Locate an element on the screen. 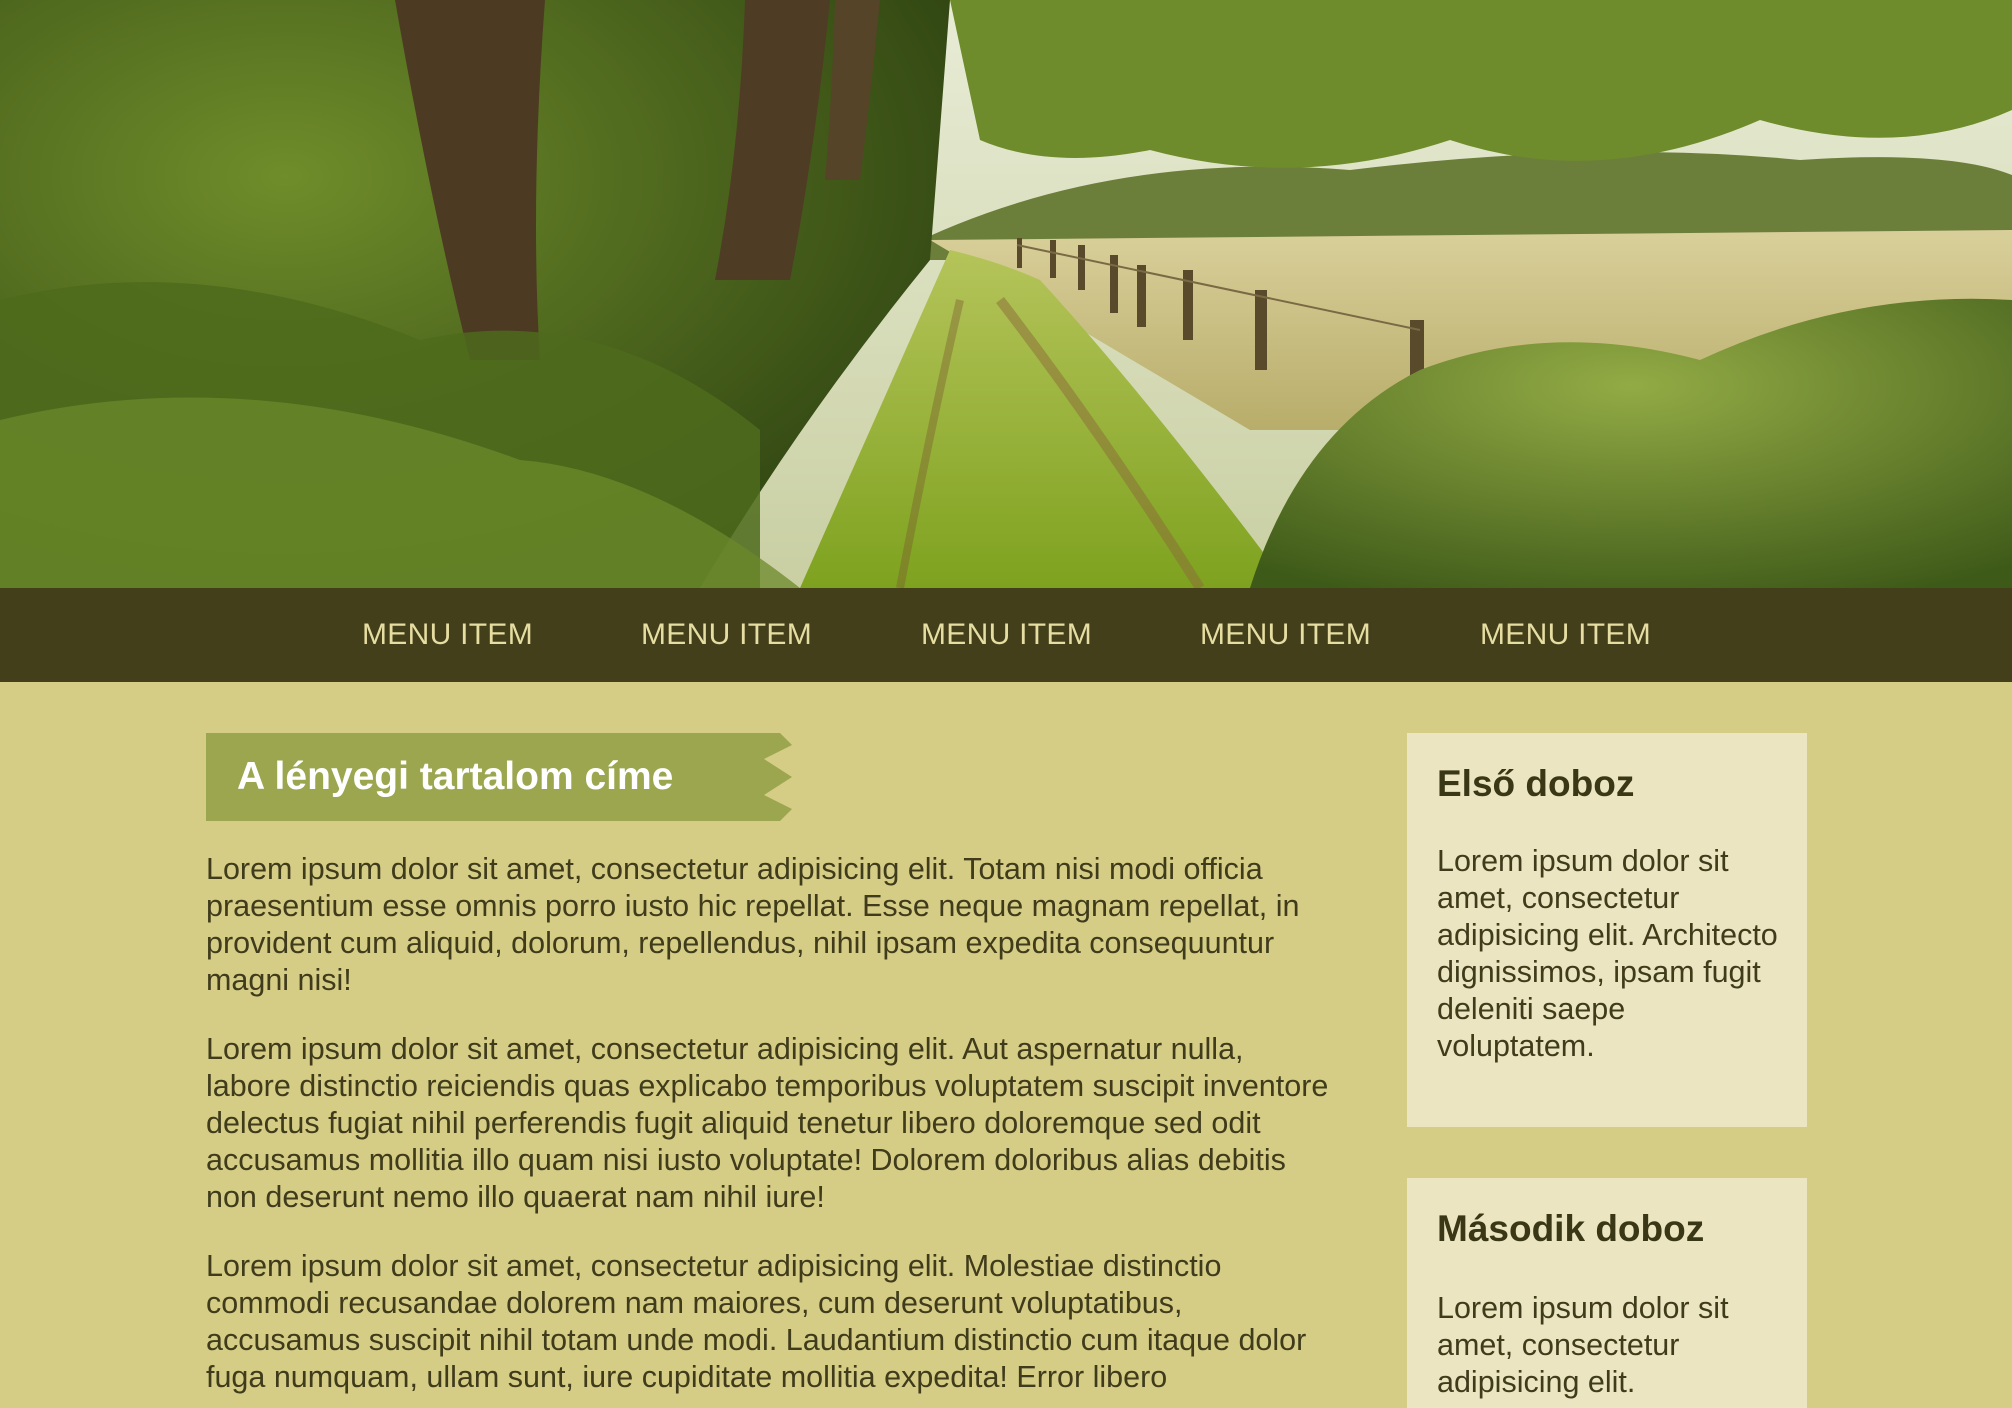 This screenshot has height=1408, width=2012. sidebar-box-title: Második doboz is located at coordinates (1571, 1228).